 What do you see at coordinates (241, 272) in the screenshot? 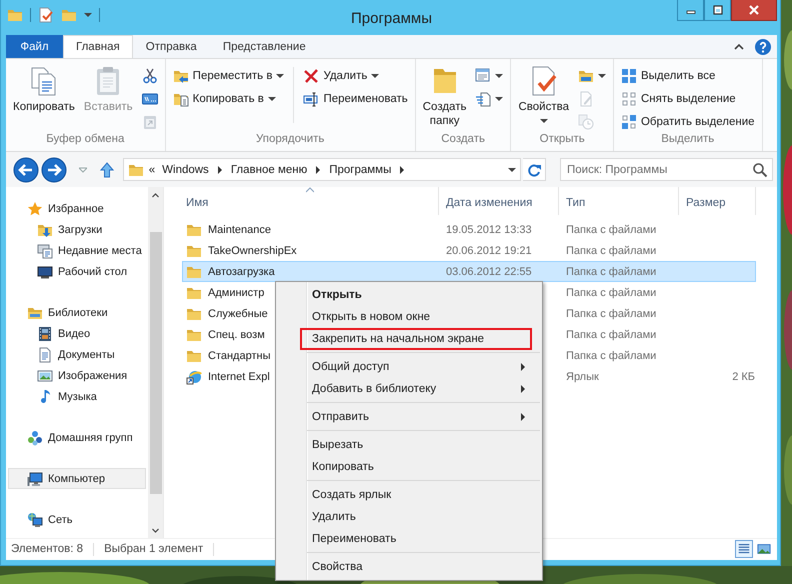
I see `file-name: Автозагрузка` at bounding box center [241, 272].